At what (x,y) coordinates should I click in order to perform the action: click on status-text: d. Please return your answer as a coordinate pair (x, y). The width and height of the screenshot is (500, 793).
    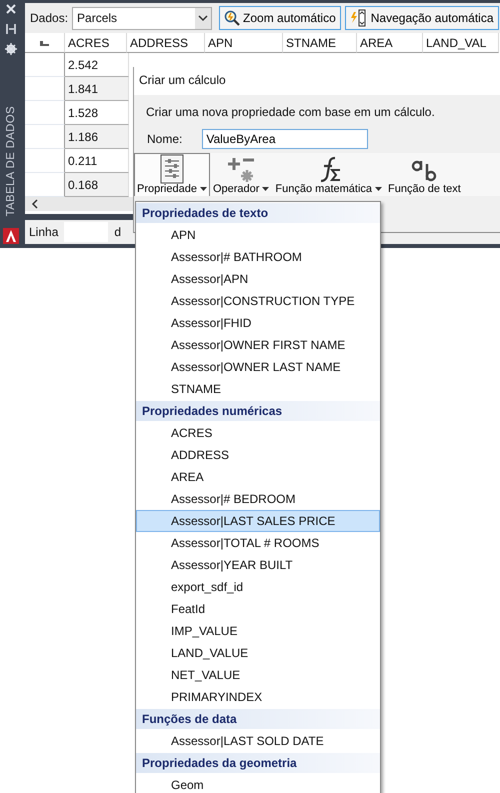
    Looking at the image, I should click on (118, 232).